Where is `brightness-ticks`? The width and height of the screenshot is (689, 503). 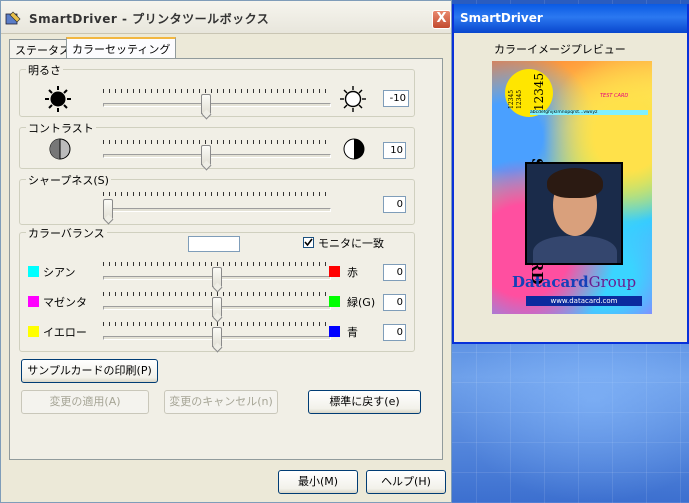
brightness-ticks is located at coordinates (217, 91).